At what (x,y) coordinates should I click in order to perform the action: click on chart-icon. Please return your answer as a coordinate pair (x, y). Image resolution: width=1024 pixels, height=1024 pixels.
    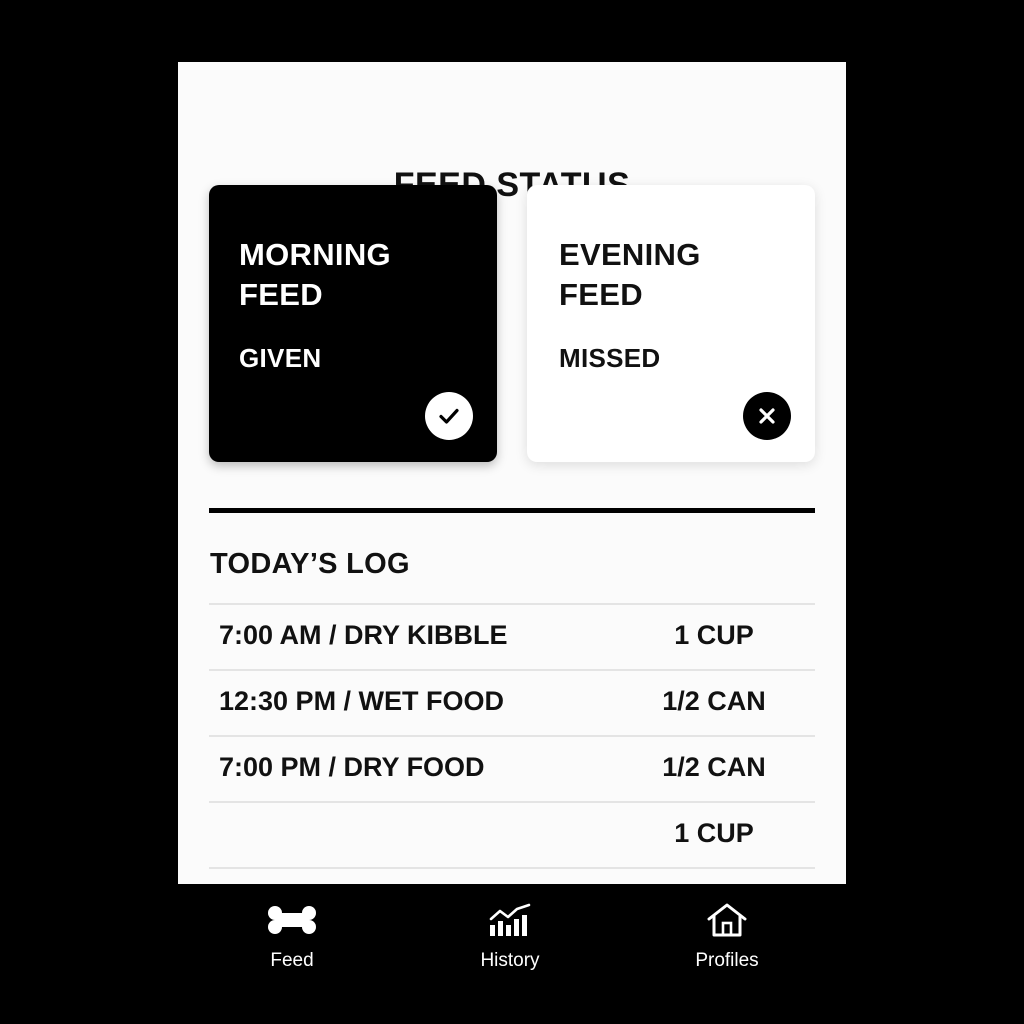
    Looking at the image, I should click on (510, 920).